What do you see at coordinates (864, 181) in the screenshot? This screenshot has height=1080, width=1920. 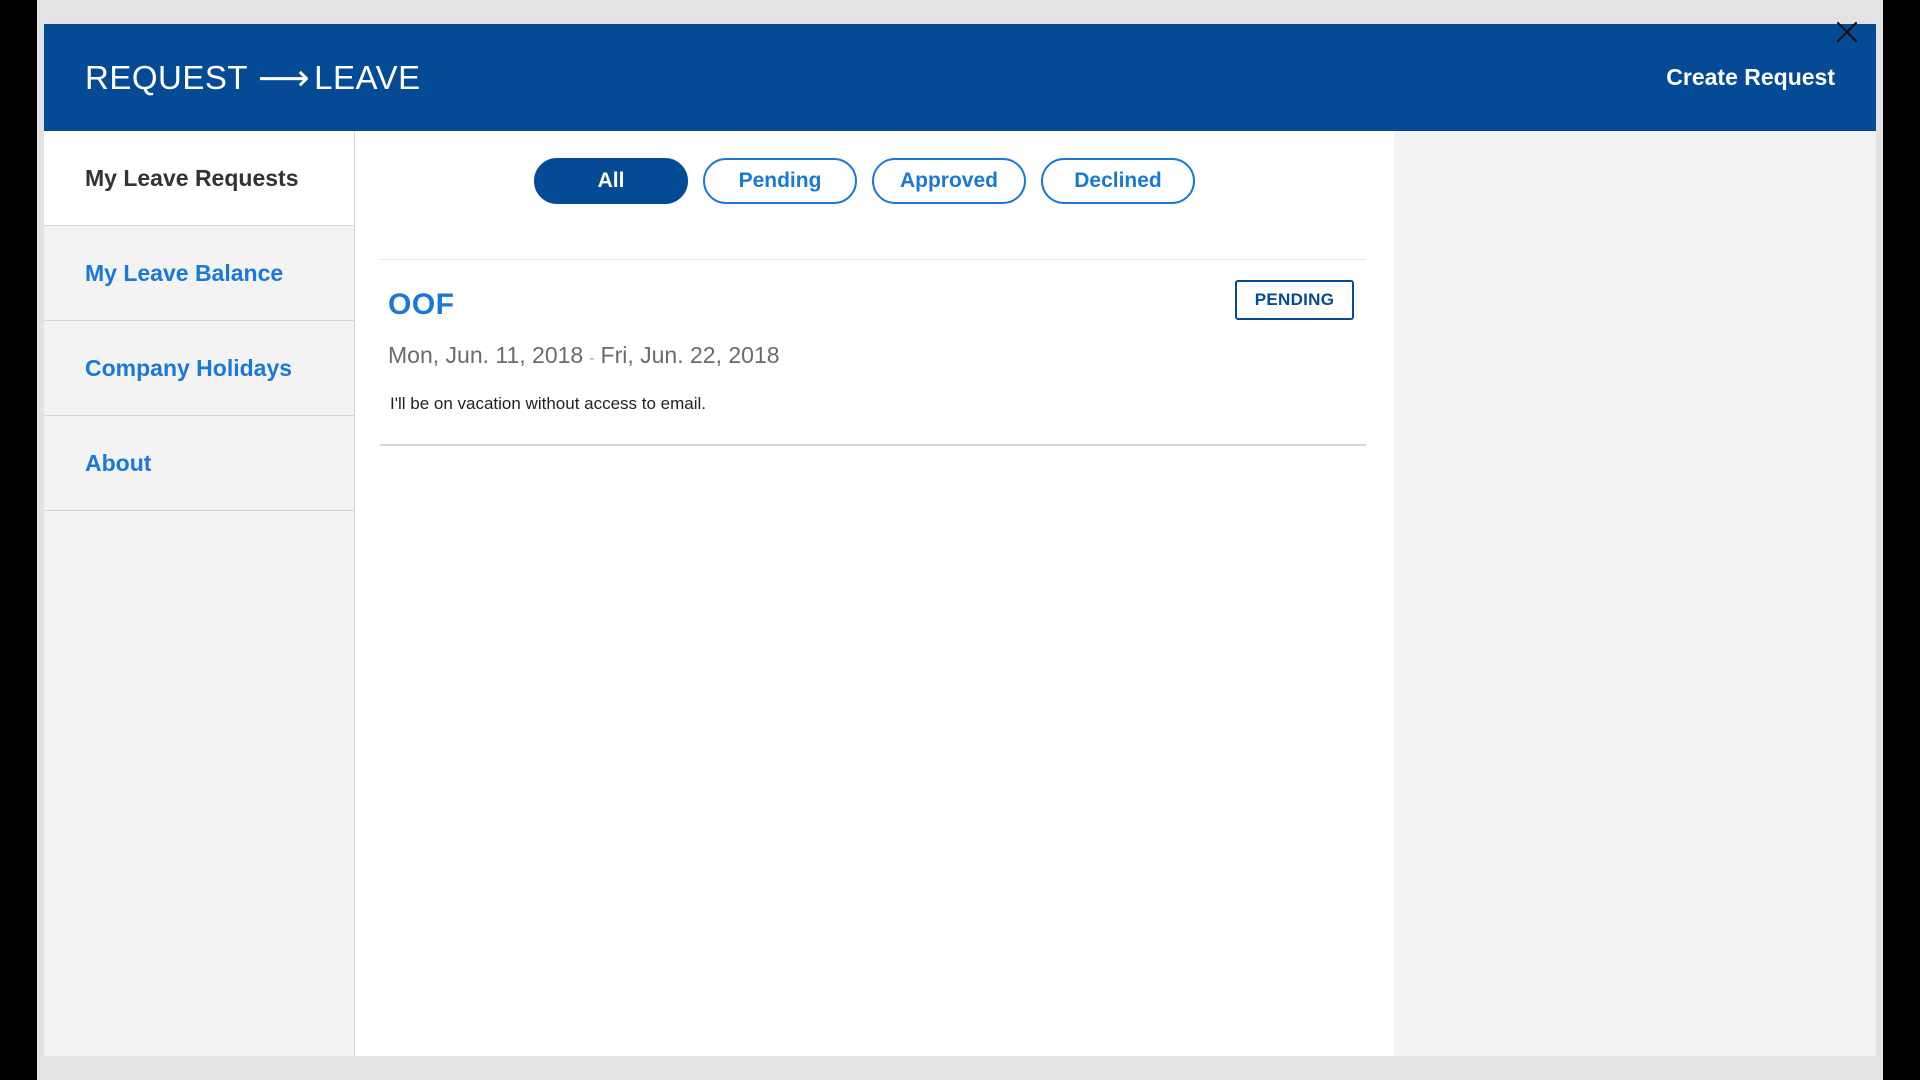 I see `status-filter-group: All Pending Approved Declined` at bounding box center [864, 181].